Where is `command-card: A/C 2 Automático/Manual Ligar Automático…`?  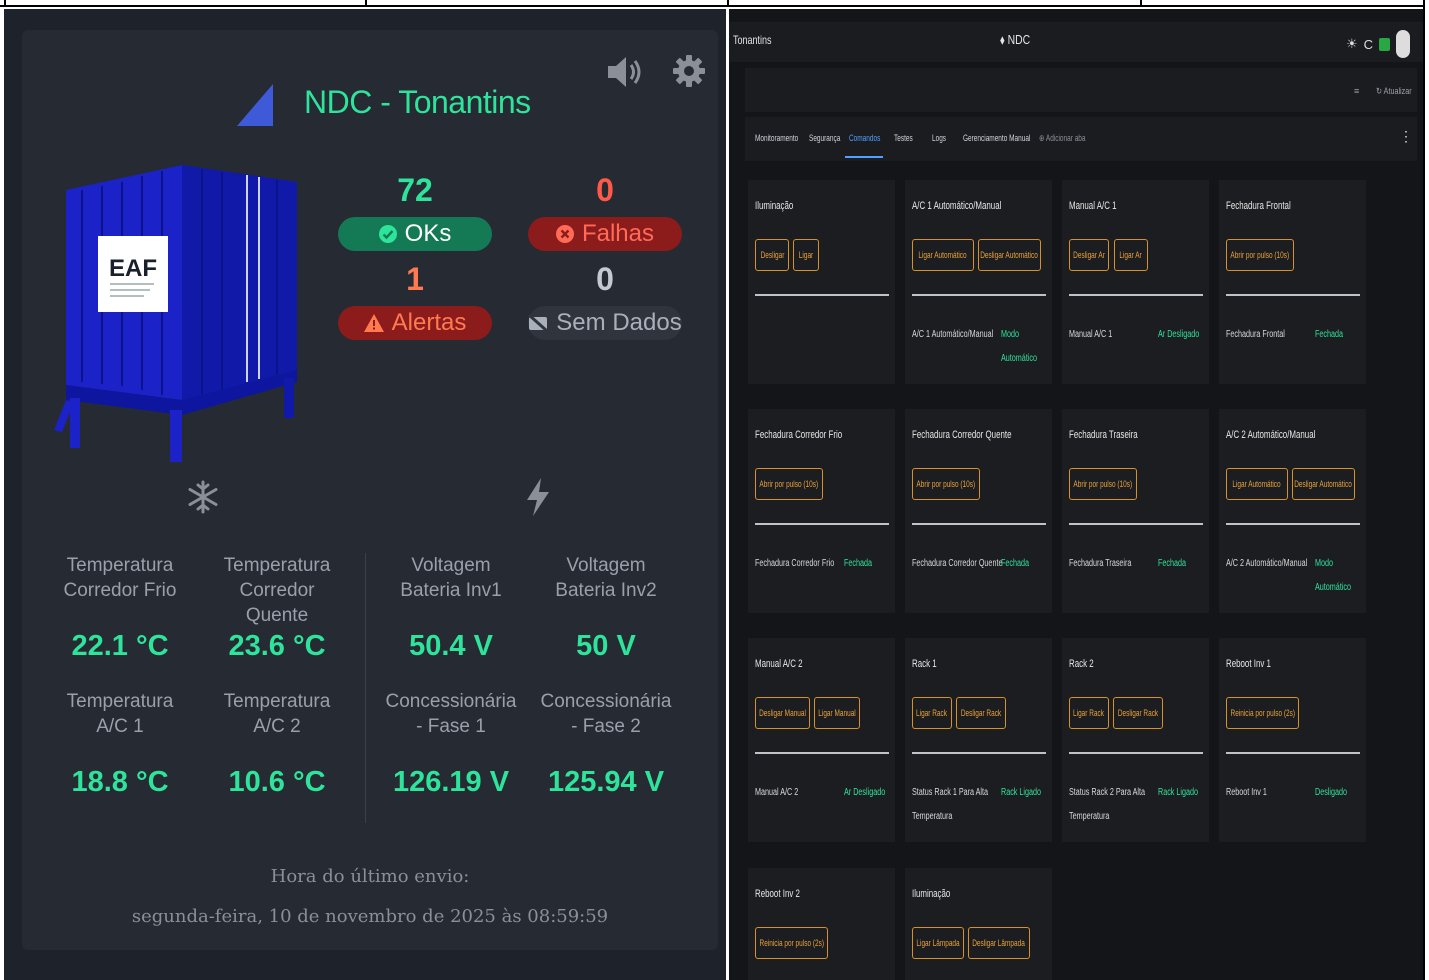 command-card: A/C 2 Automático/Manual Ligar Automático… is located at coordinates (1292, 511).